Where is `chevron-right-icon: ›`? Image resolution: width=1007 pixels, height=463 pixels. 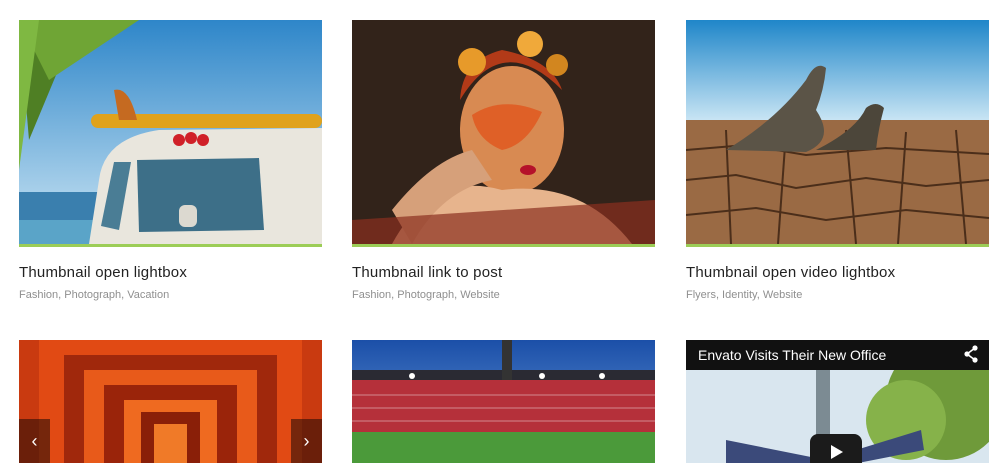
chevron-right-icon: › is located at coordinates (306, 441).